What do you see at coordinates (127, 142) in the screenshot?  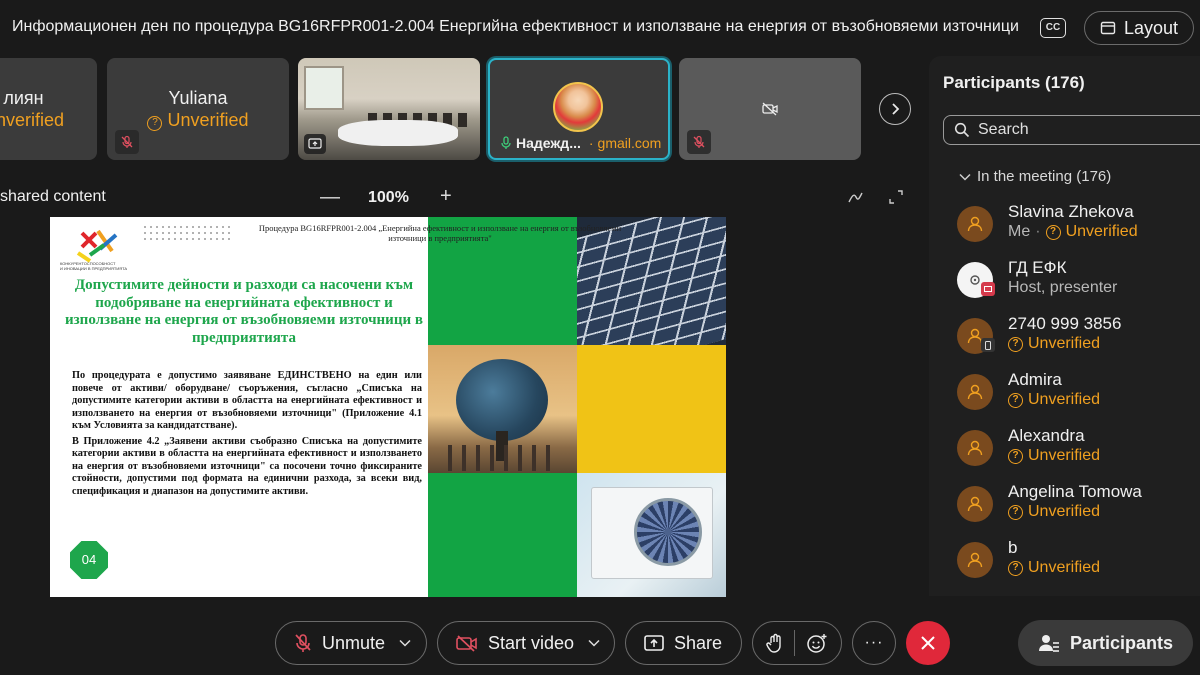 I see `mic-off-icon` at bounding box center [127, 142].